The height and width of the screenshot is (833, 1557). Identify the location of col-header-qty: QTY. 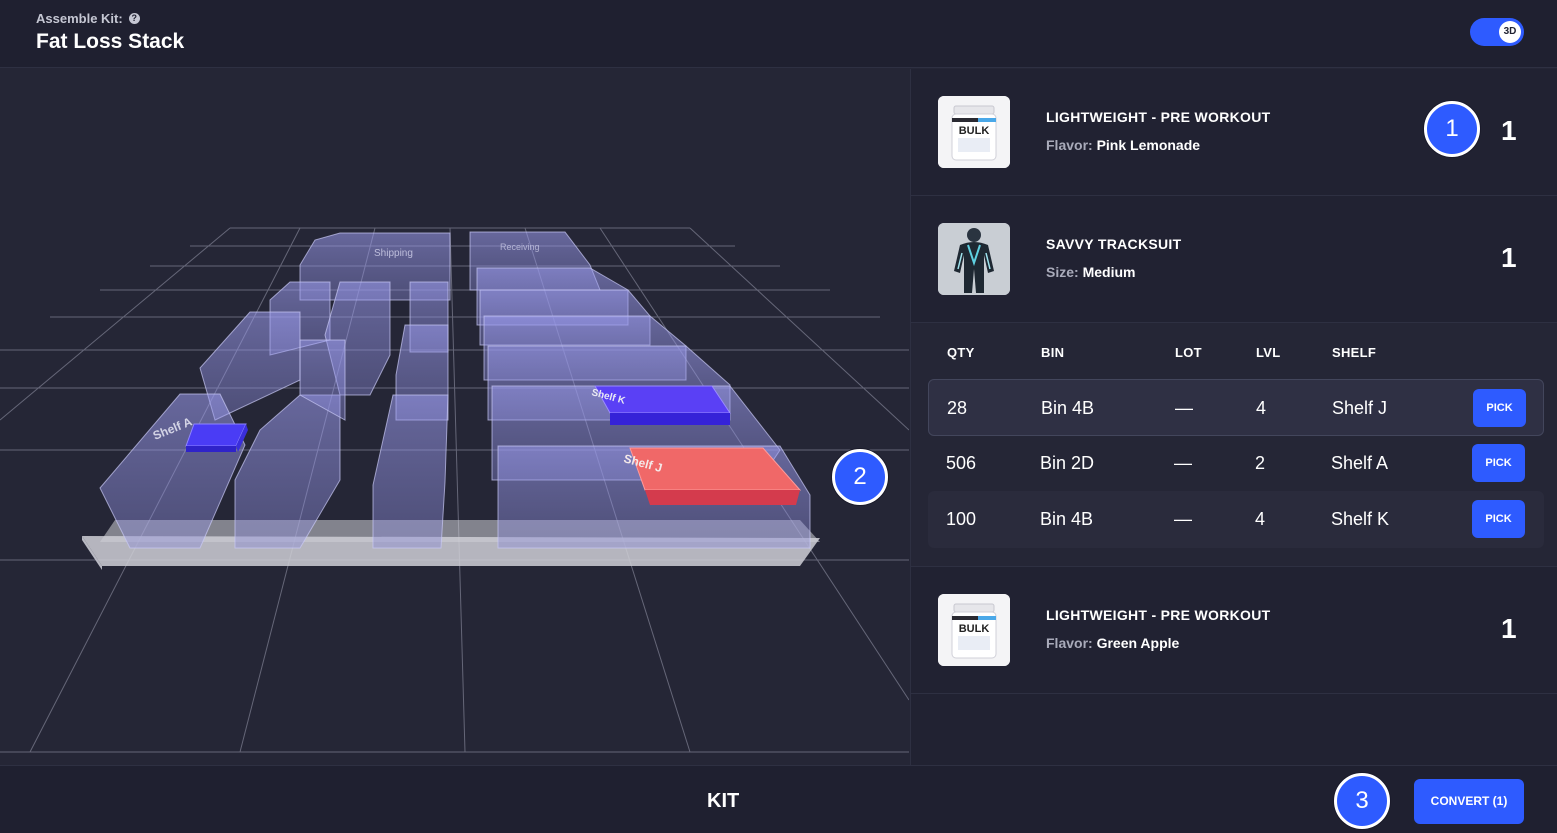
(961, 352).